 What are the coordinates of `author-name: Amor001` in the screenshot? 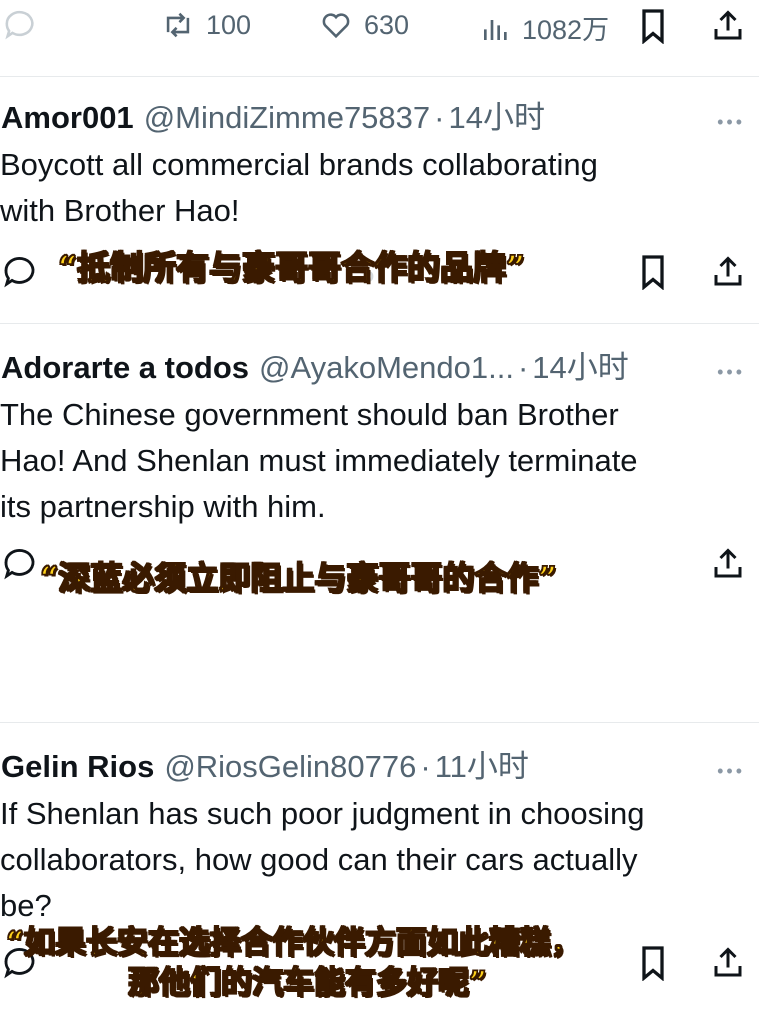 It's located at (67, 118).